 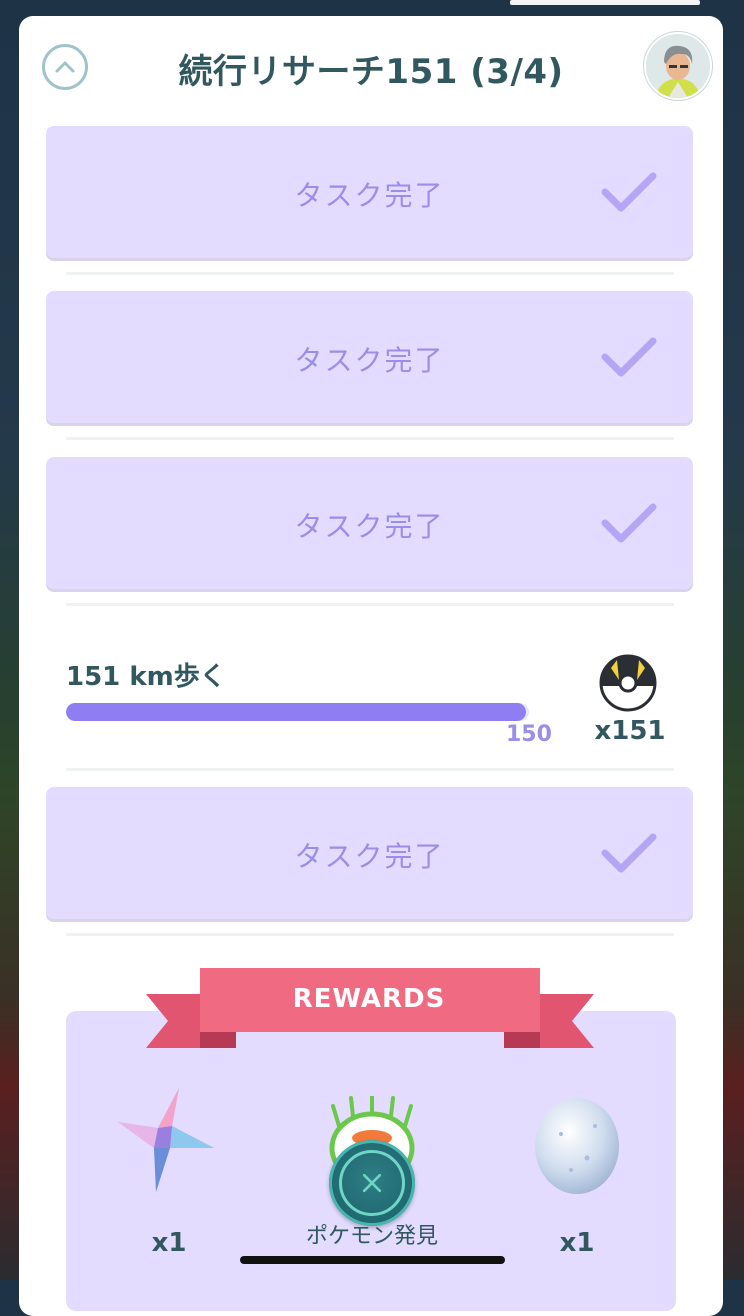 What do you see at coordinates (166, 1140) in the screenshot?
I see `stardust-crystal-icon` at bounding box center [166, 1140].